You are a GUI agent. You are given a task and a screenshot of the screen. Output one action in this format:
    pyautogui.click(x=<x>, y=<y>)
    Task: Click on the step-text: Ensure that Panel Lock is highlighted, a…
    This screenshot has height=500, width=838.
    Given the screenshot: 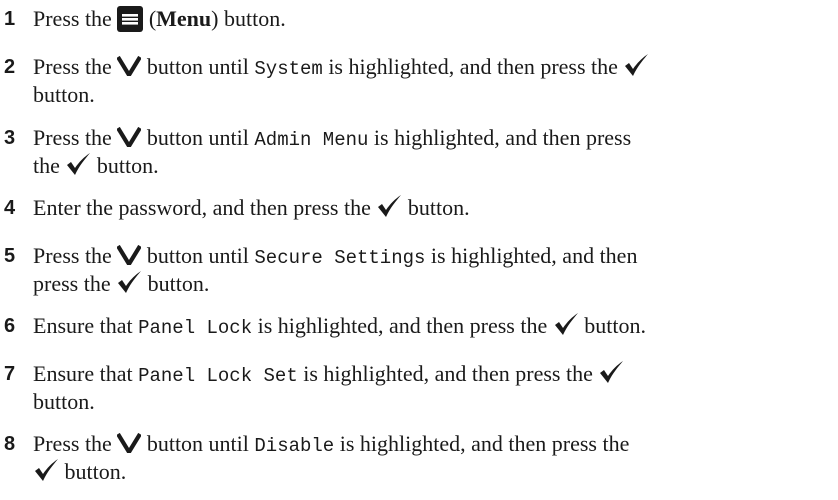 What is the action you would take?
    pyautogui.click(x=435, y=326)
    